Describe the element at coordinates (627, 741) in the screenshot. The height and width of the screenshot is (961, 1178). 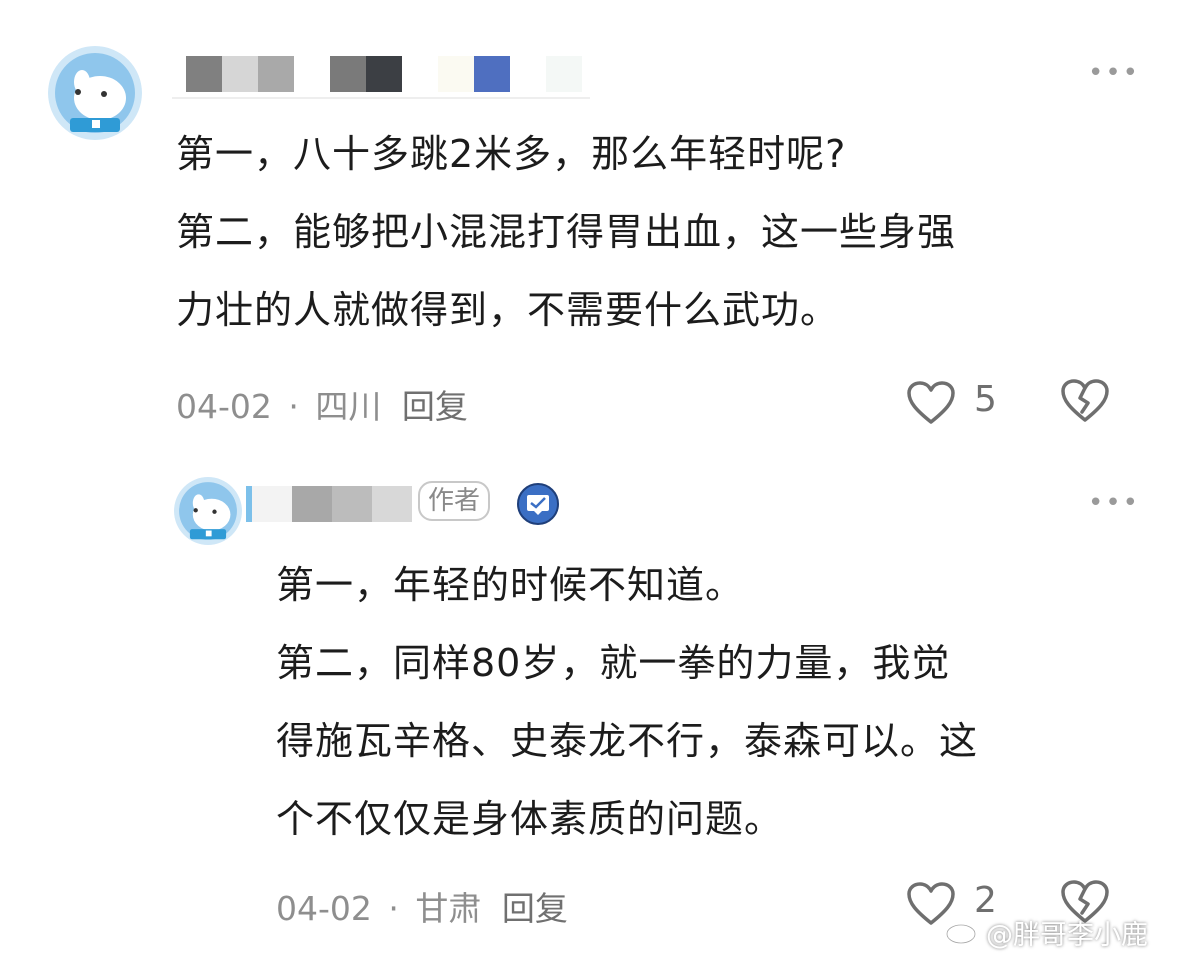
I see `reply-line: 得施瓦辛格、史泰龙不行，泰森可以。这` at that location.